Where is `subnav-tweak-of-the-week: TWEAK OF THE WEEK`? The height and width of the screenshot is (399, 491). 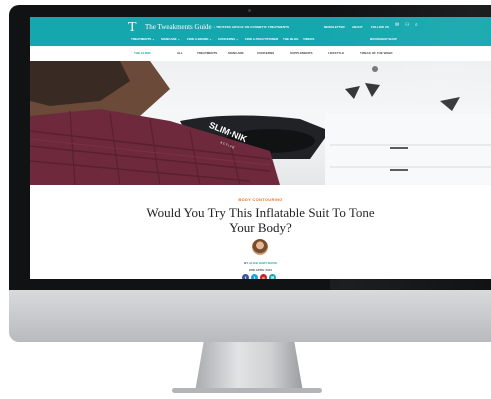
subnav-tweak-of-the-week: TWEAK OF THE WEEK is located at coordinates (376, 53).